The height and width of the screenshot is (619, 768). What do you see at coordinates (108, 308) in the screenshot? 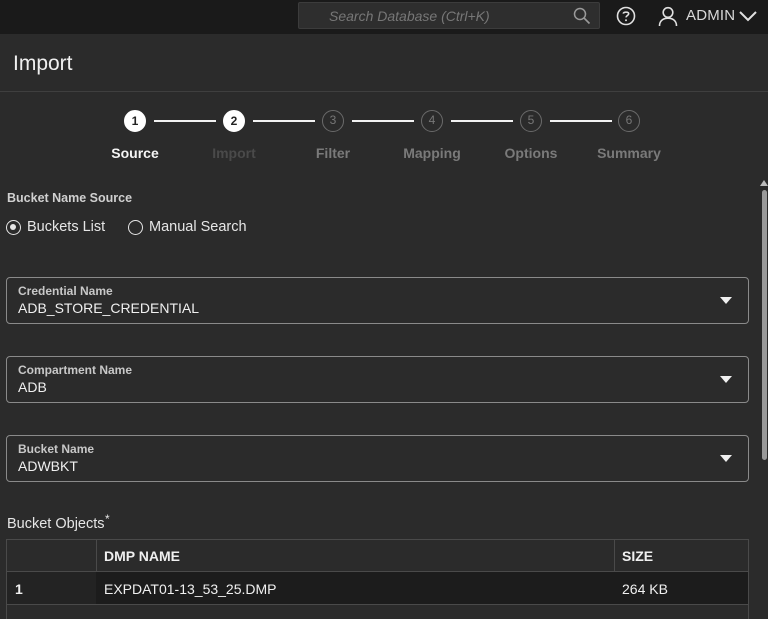
I see `credential-name-value: ADB_STORE_CREDENTIAL` at bounding box center [108, 308].